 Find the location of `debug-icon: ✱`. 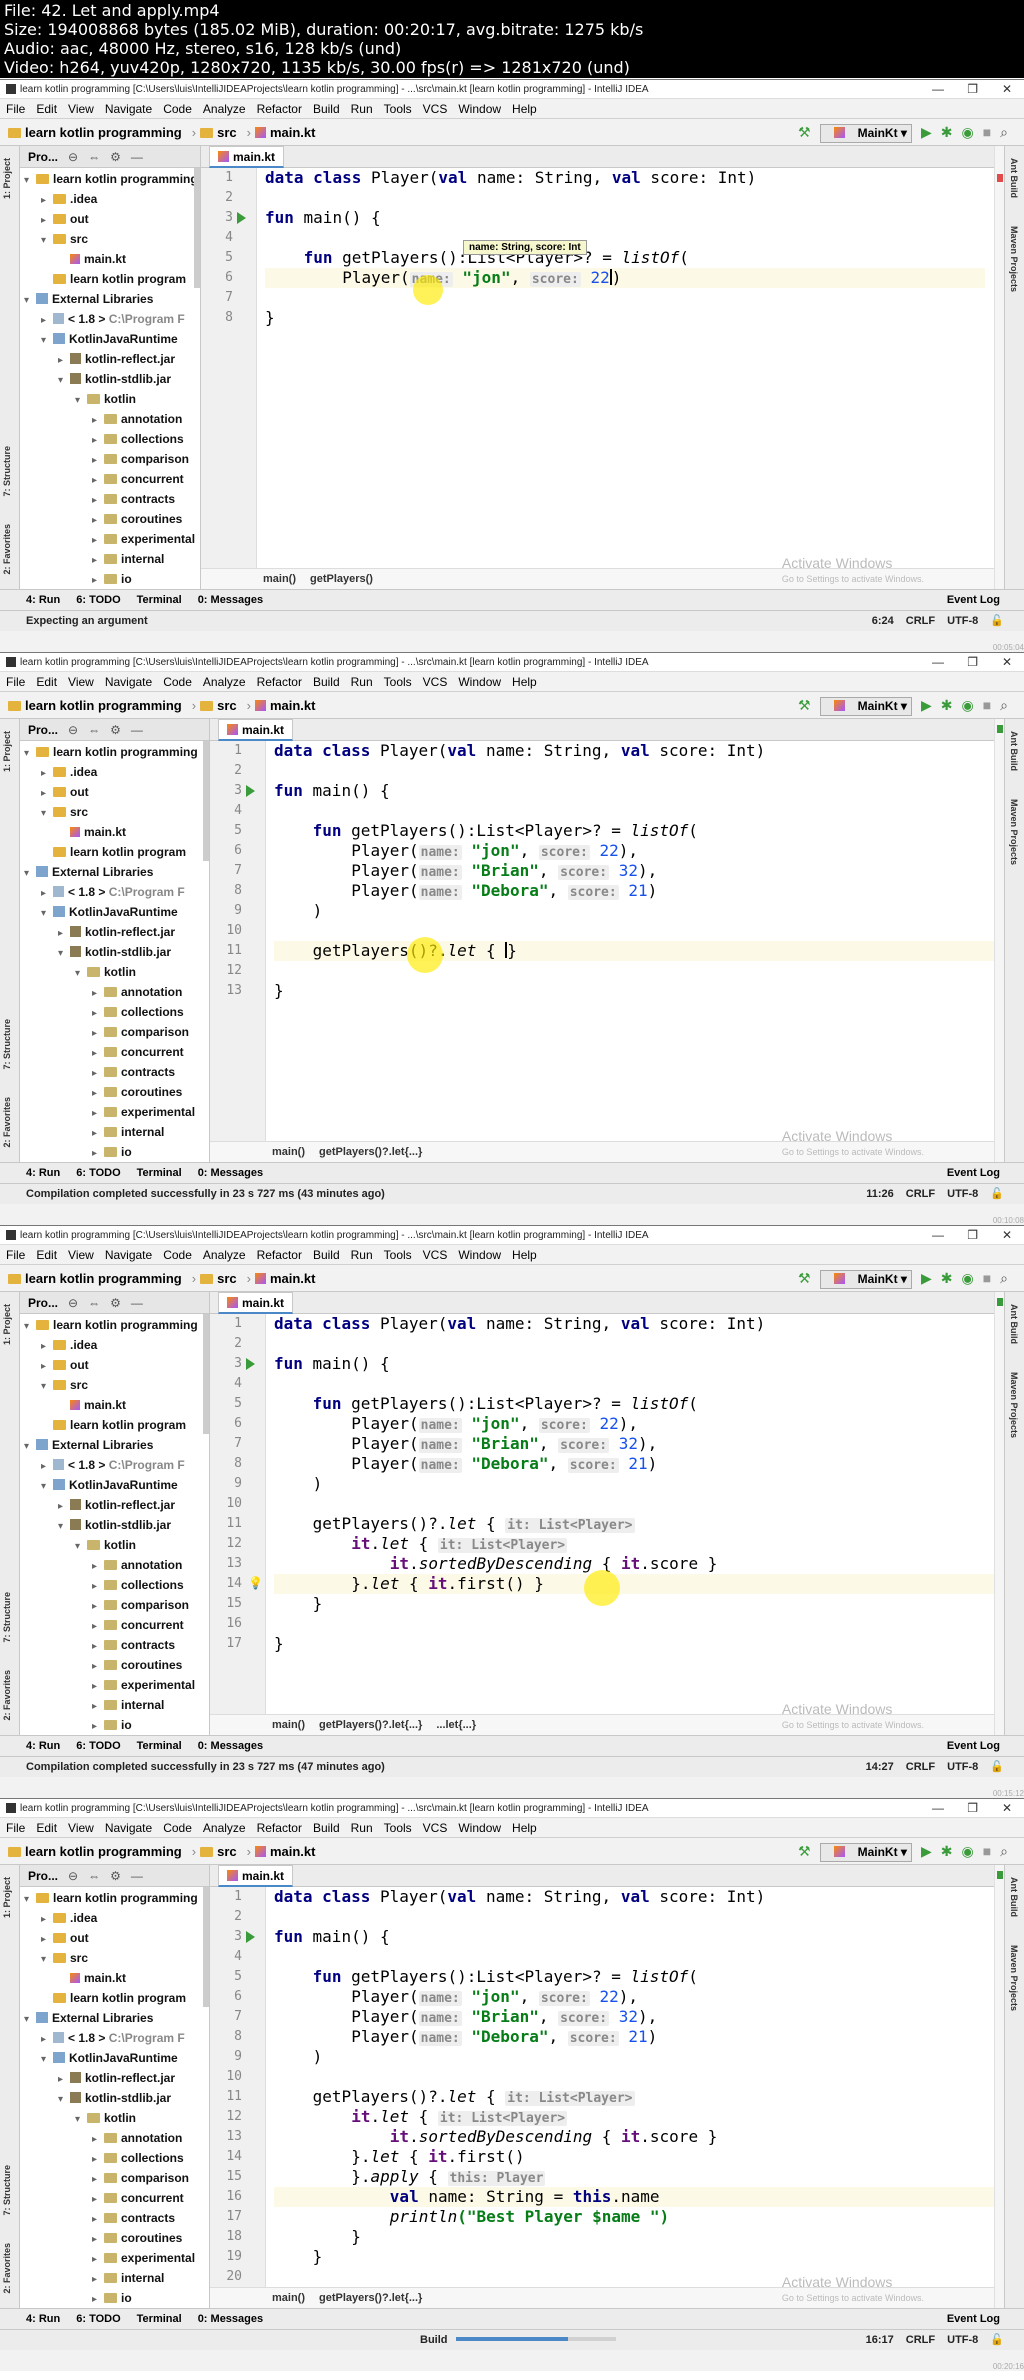

debug-icon: ✱ is located at coordinates (947, 705).